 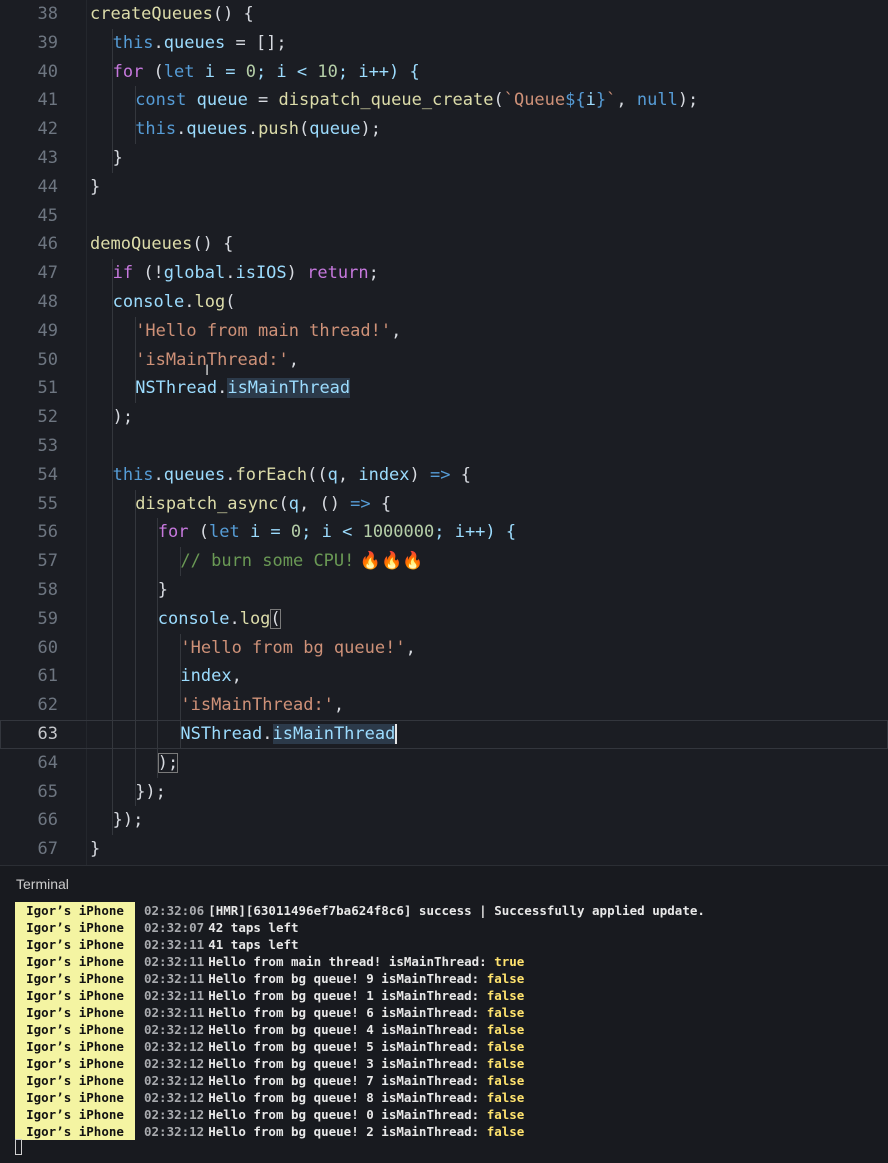 What do you see at coordinates (194, 42) in the screenshot?
I see `property: queues` at bounding box center [194, 42].